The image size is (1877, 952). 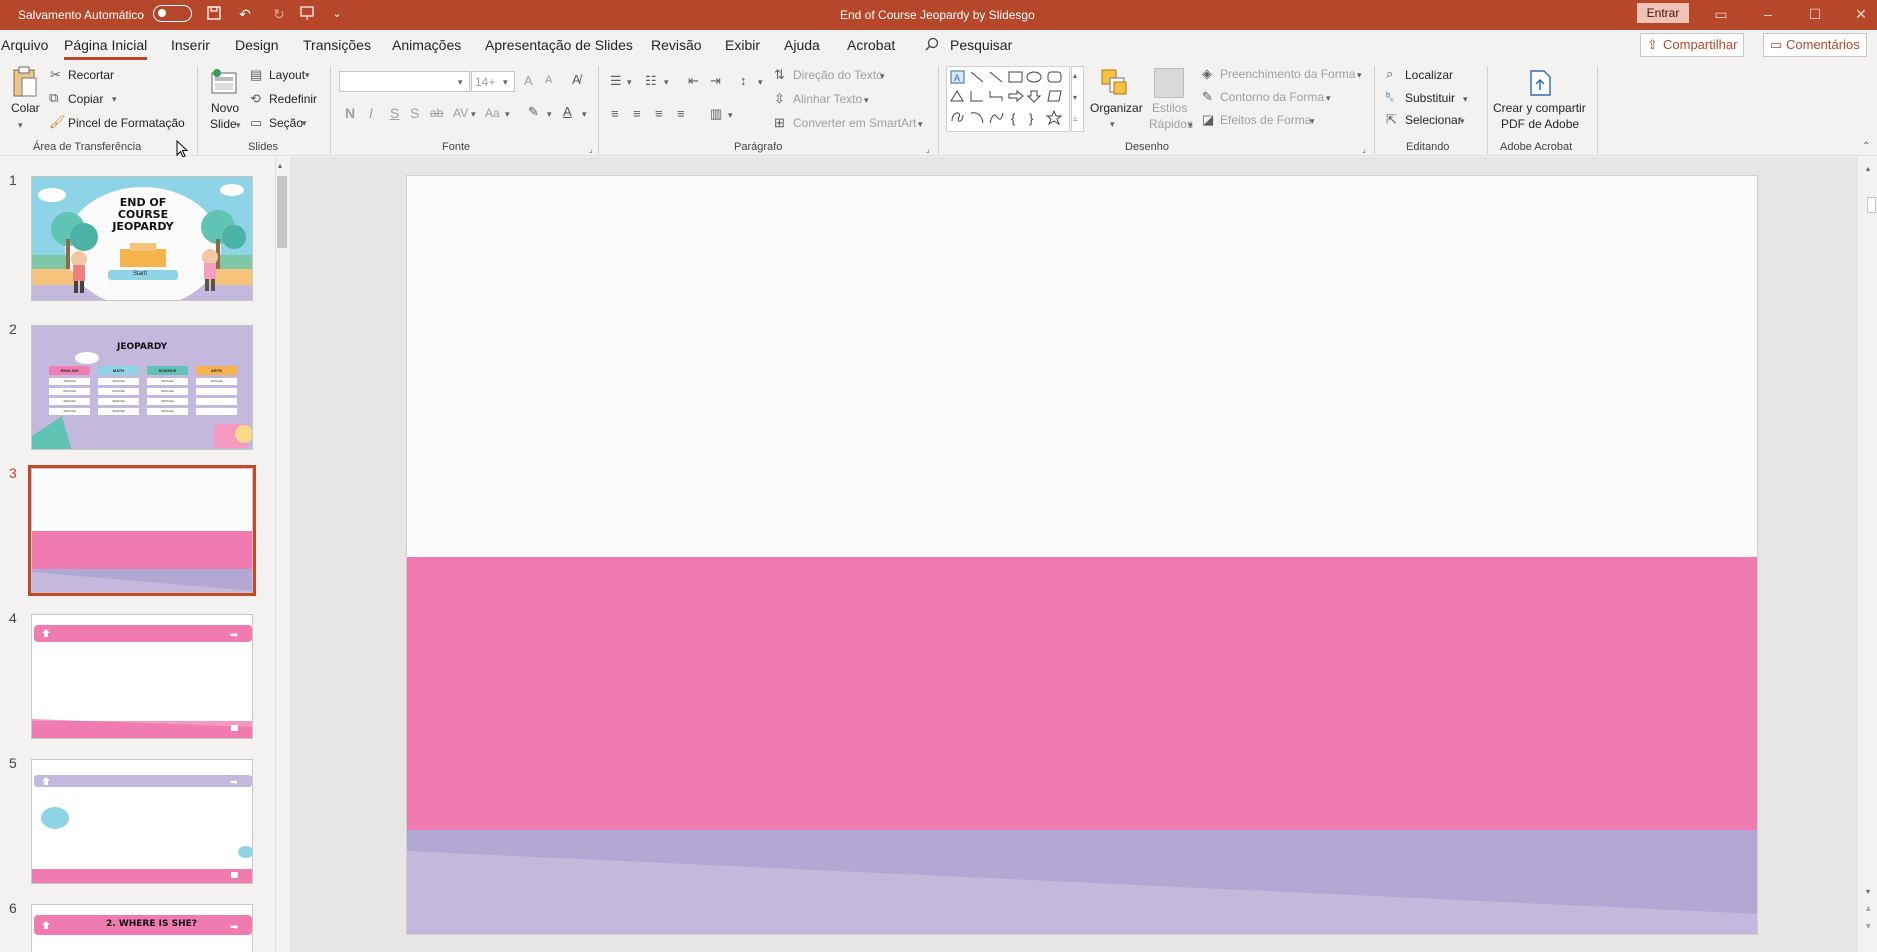 What do you see at coordinates (584, 114) in the screenshot?
I see `font-color-dropdown-icon: ▾` at bounding box center [584, 114].